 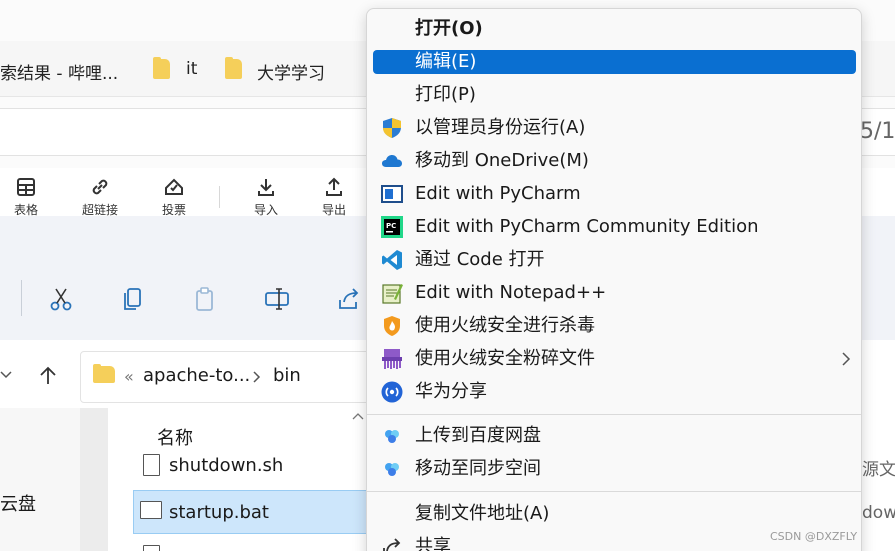 I want to click on vote-icon, so click(x=174, y=186).